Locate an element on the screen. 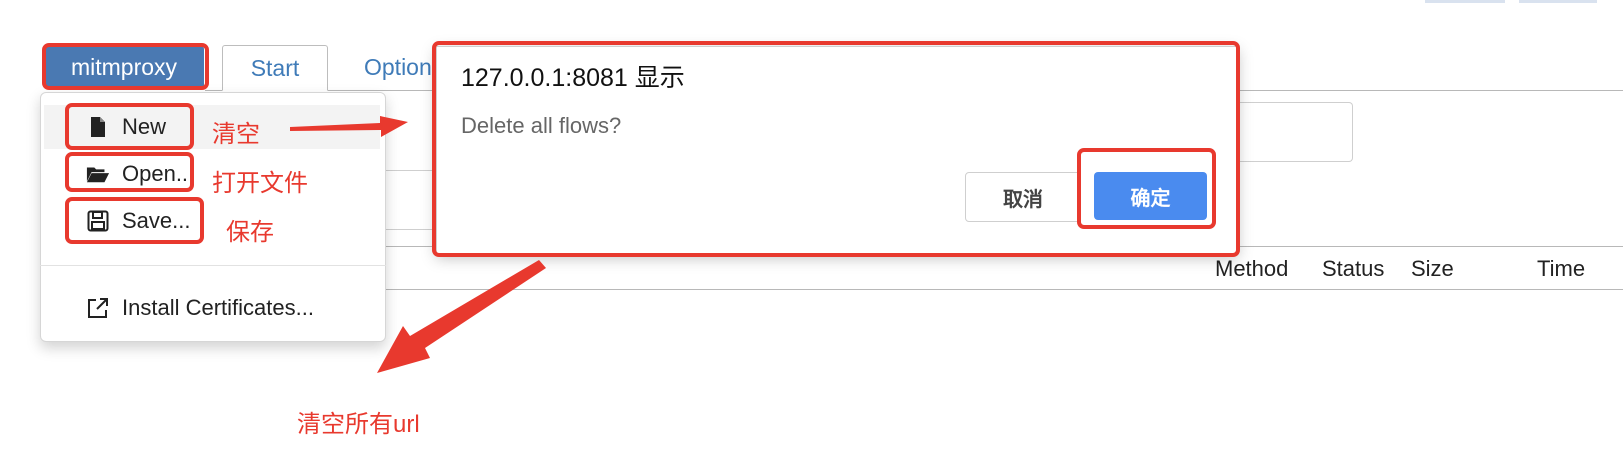  tab-options: Option is located at coordinates (398, 67).